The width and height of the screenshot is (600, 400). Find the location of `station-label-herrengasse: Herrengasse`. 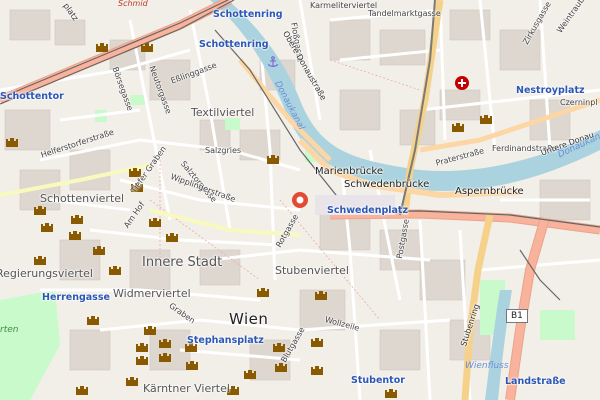

station-label-herrengasse: Herrengasse is located at coordinates (76, 298).